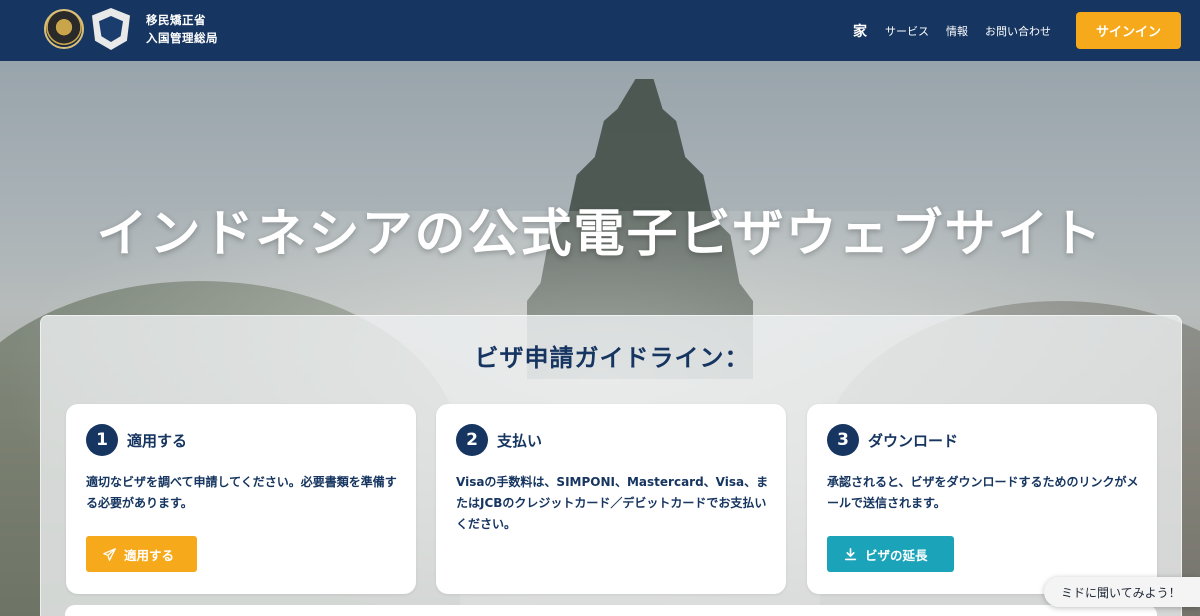 This screenshot has height=616, width=1200. What do you see at coordinates (472, 440) in the screenshot?
I see `step-number: 2` at bounding box center [472, 440].